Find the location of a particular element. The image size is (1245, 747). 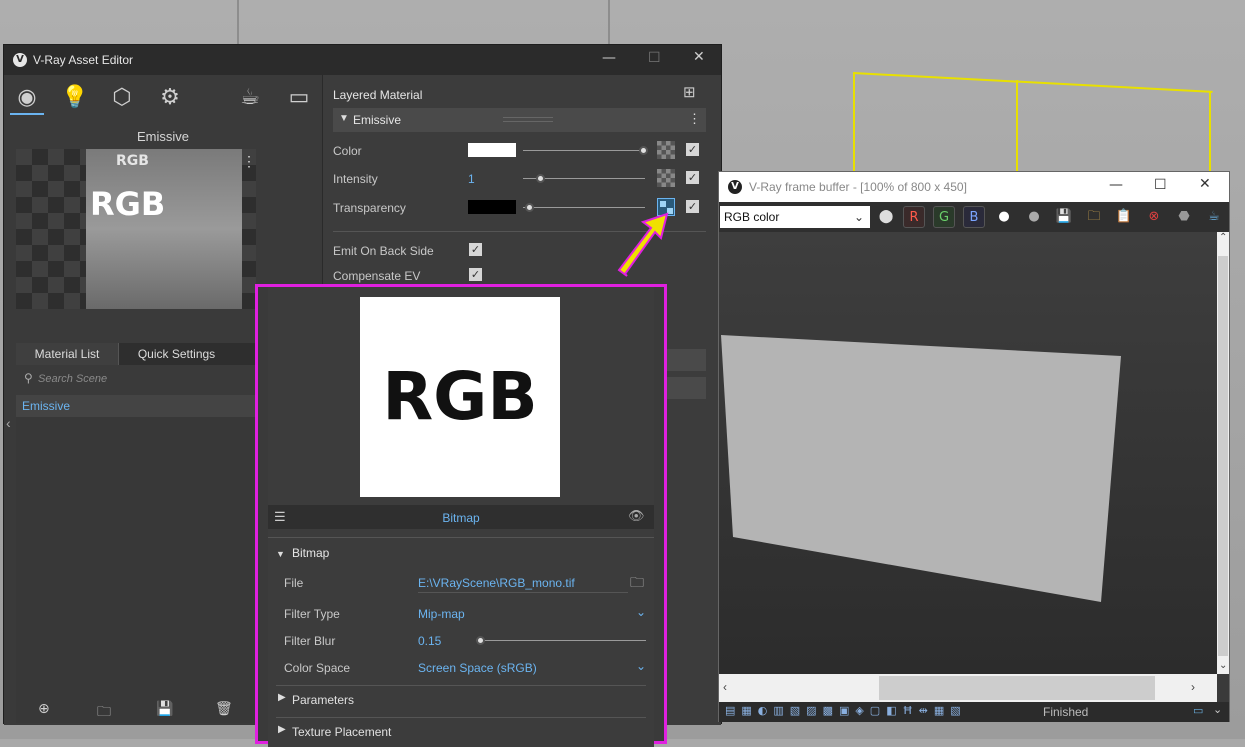

color-space-select: Screen Space (sRGB) is located at coordinates (477, 668).